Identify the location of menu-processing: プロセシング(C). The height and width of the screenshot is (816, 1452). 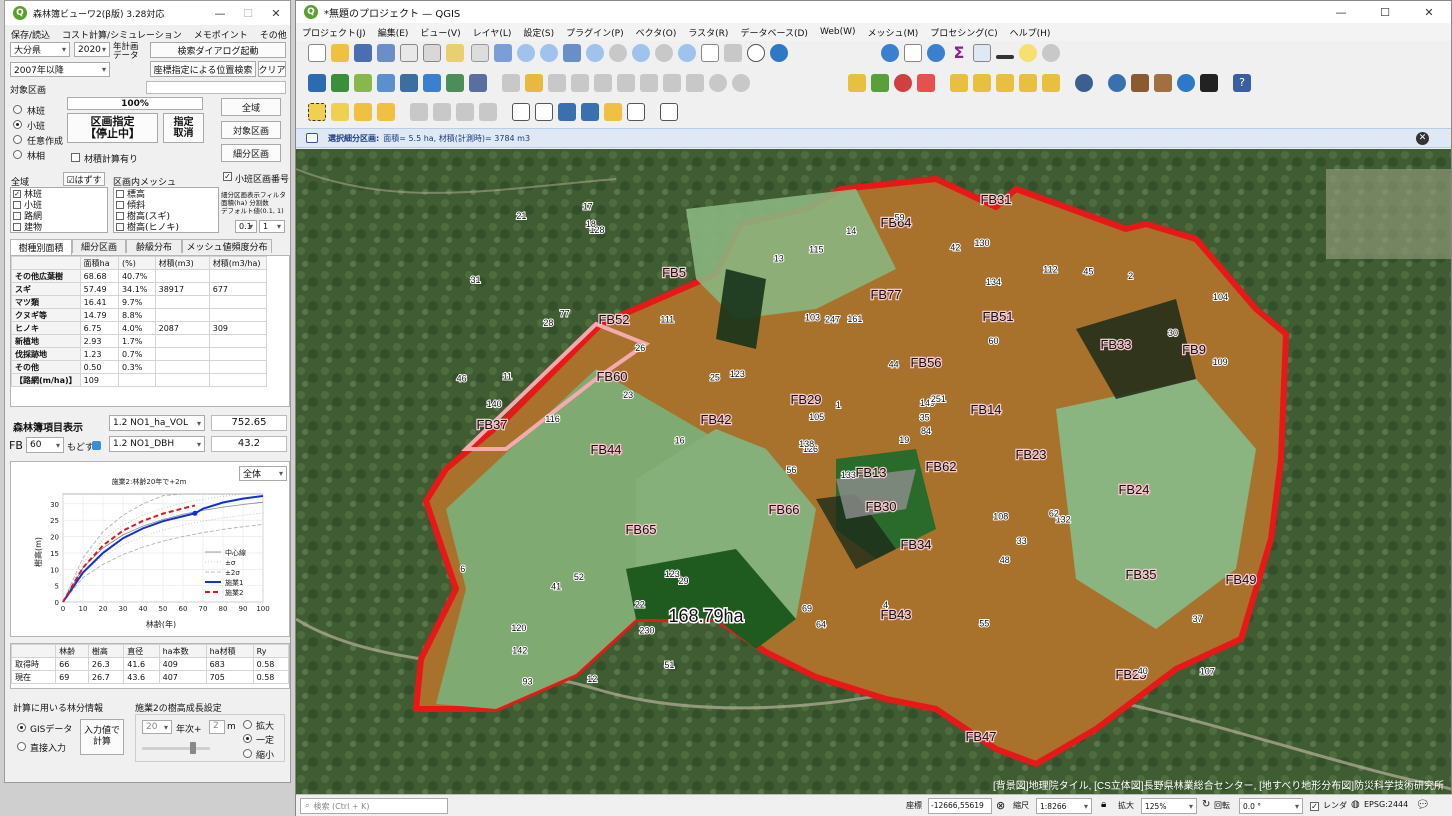
(963, 32).